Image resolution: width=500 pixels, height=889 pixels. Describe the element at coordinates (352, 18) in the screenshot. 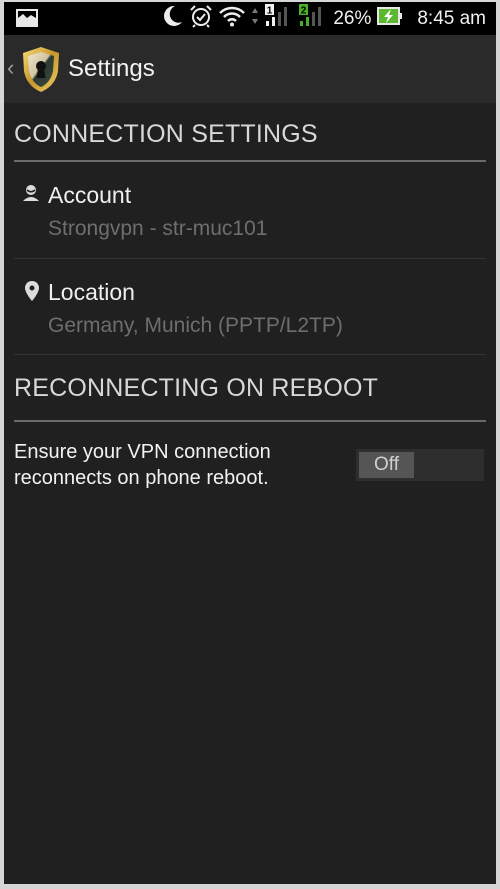

I see `battery-percent: 26%` at that location.